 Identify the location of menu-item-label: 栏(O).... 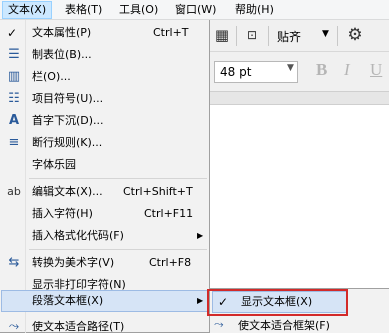
(51, 76).